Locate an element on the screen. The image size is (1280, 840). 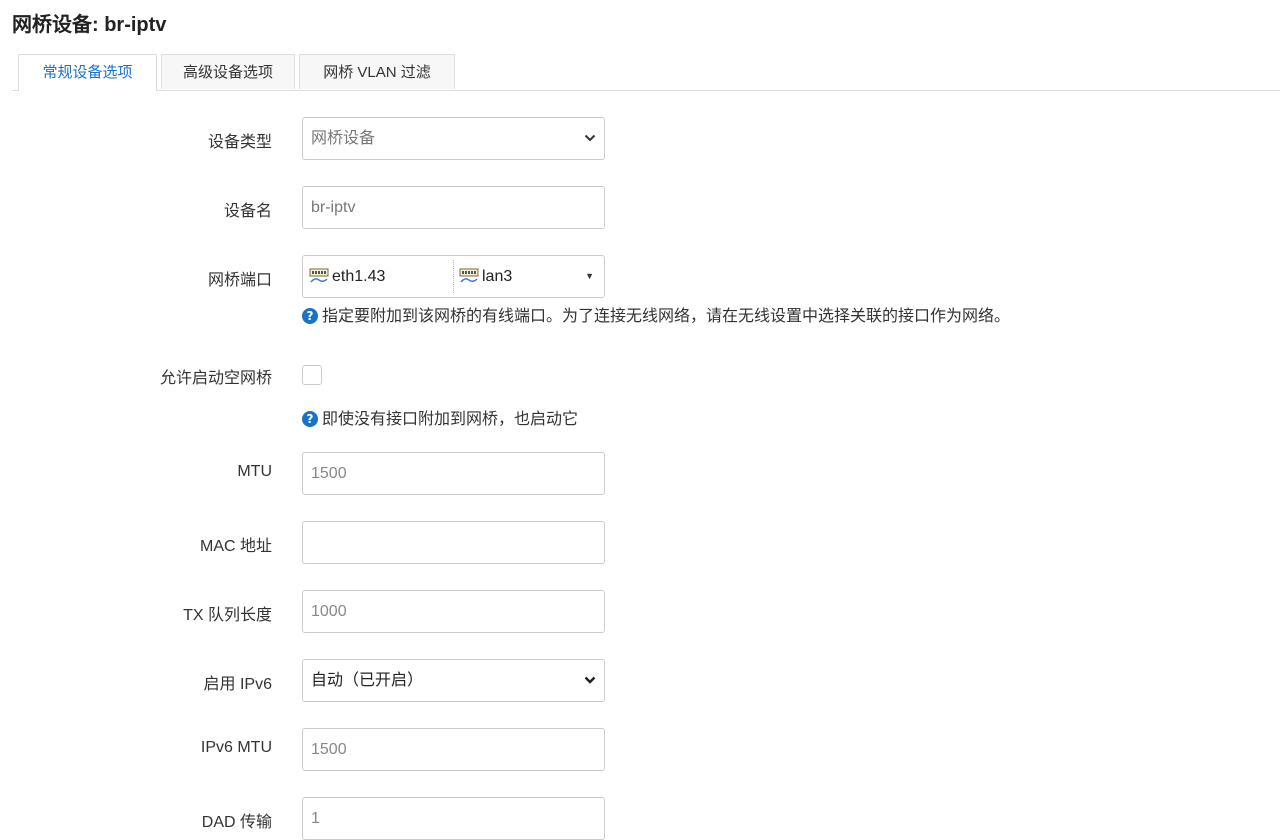
port-divider is located at coordinates (454, 276).